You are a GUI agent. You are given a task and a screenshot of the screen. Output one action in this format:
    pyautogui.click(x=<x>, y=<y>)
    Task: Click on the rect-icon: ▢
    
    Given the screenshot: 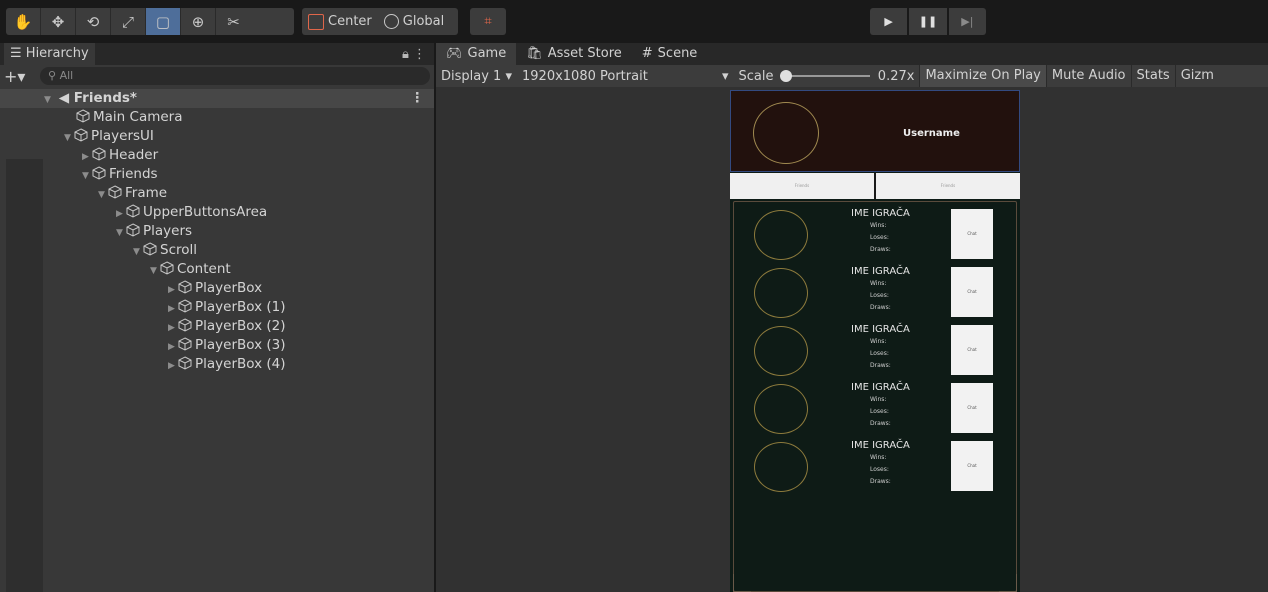 What is the action you would take?
    pyautogui.click(x=163, y=21)
    